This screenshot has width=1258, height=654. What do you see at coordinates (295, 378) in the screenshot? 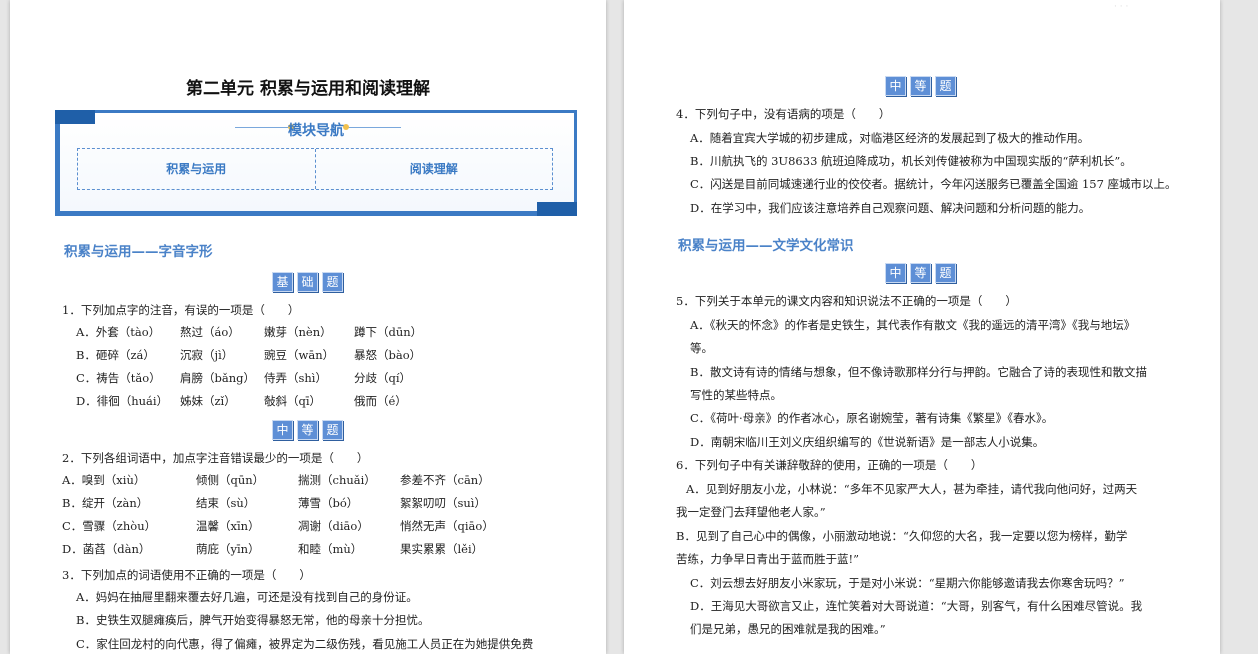
I see `option-cell: 侍弄（shì）` at bounding box center [295, 378].